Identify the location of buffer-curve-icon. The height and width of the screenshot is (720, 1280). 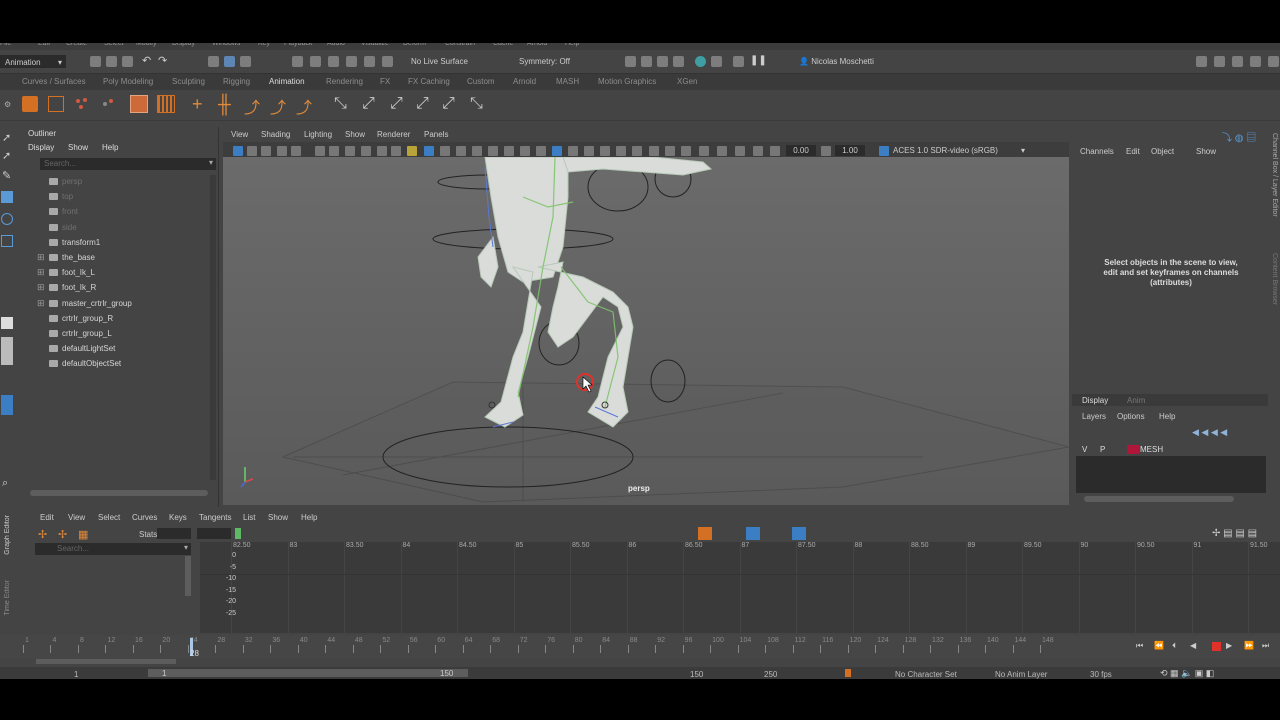
(705, 533).